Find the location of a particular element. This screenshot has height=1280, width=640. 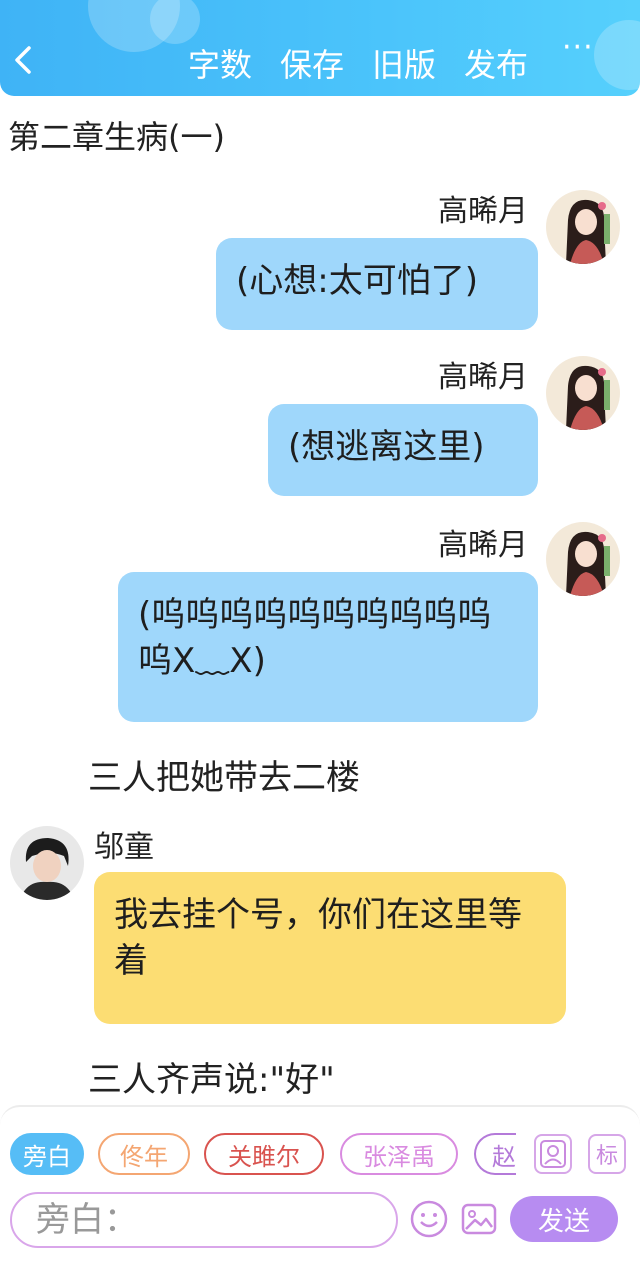

emoji-button is located at coordinates (429, 1219).